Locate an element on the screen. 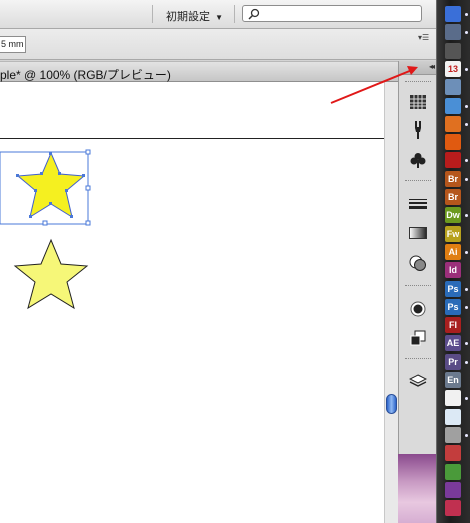  document-title: ple* @ 100% (RGB/プレビュー) is located at coordinates (85, 75).